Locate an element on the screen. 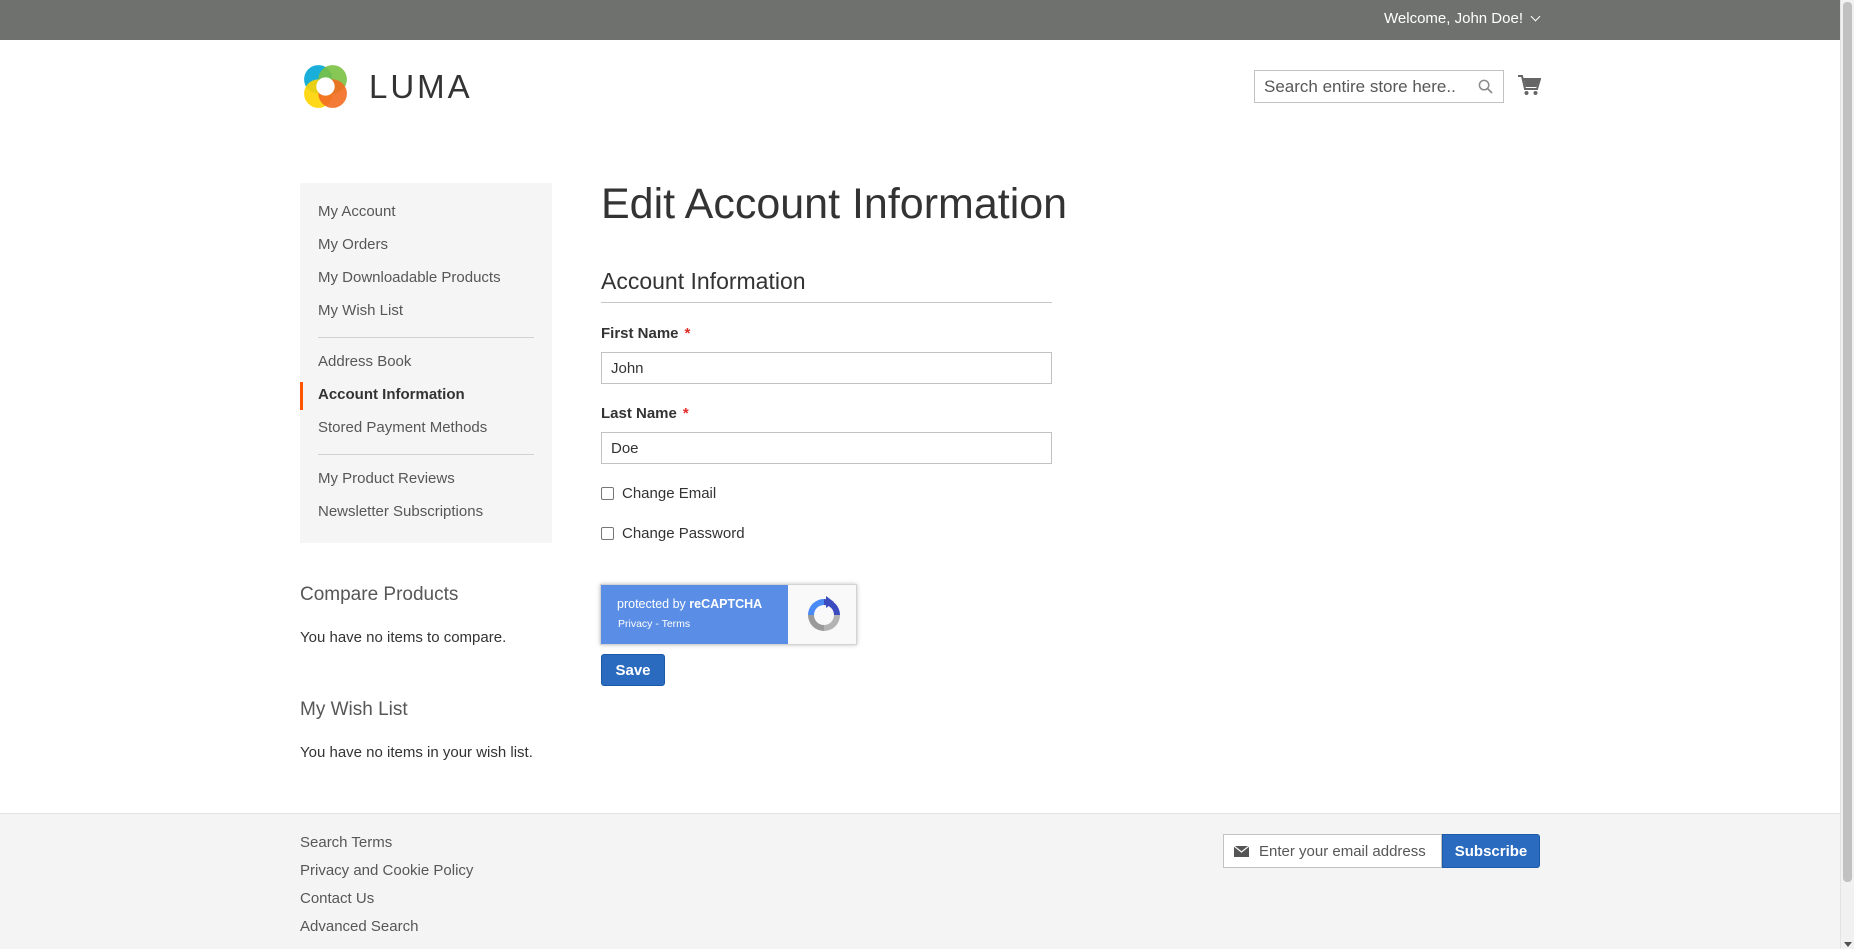  last-name-label-text: Last Name is located at coordinates (639, 413).